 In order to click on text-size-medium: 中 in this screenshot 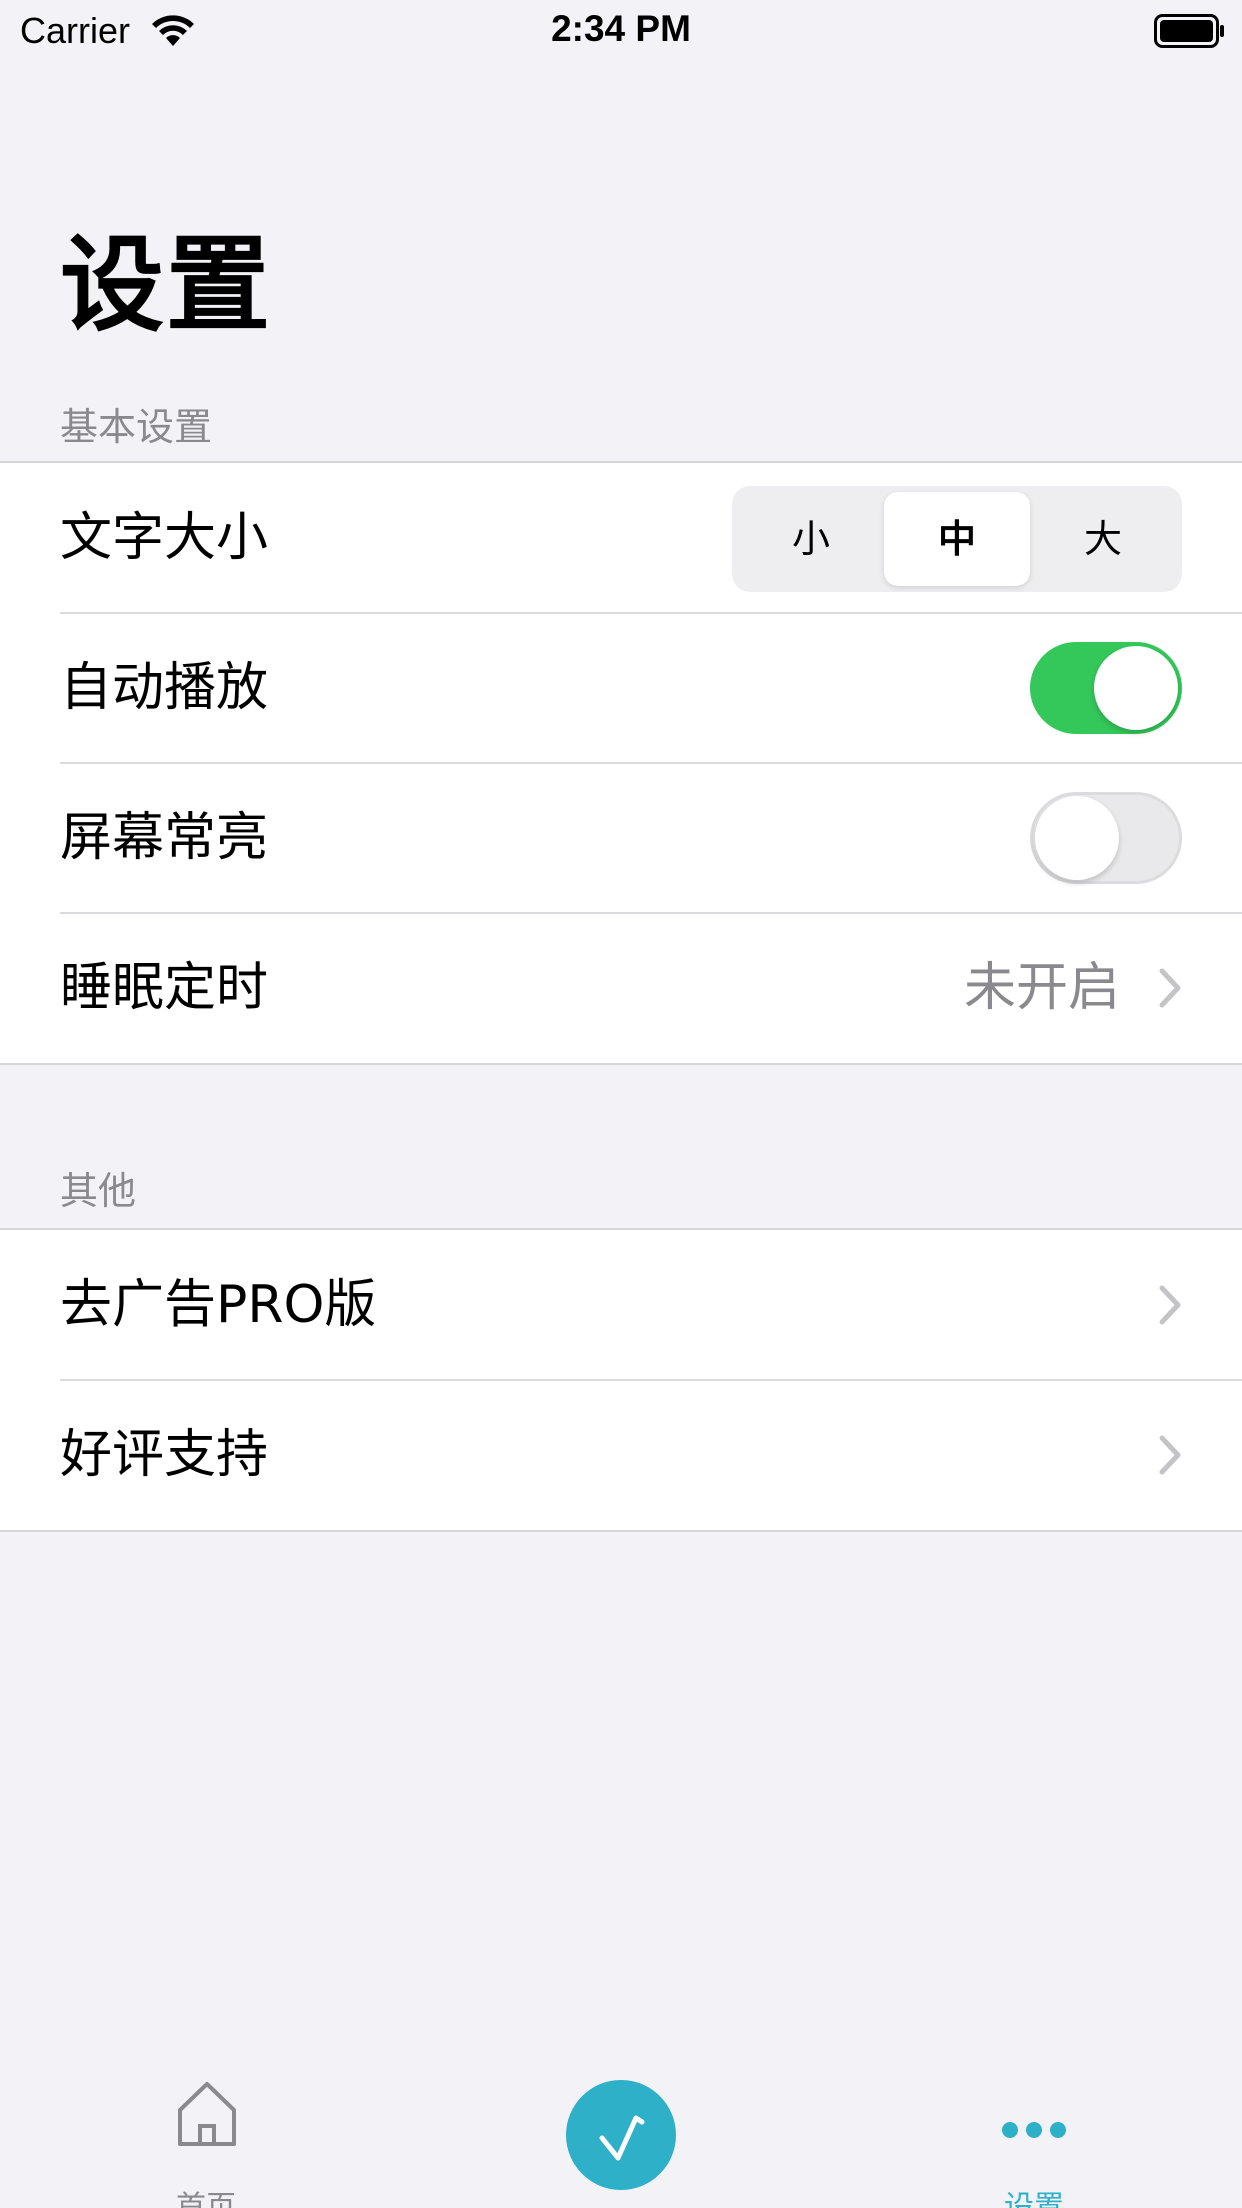, I will do `click(957, 539)`.